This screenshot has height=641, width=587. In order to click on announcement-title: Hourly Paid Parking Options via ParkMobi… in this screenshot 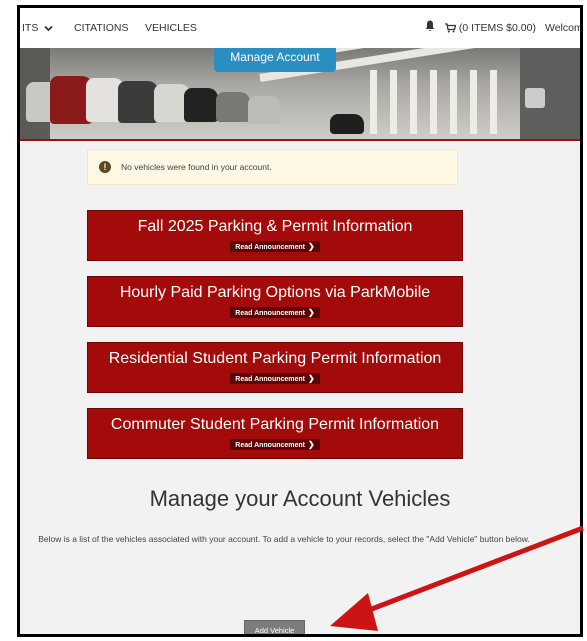, I will do `click(275, 292)`.